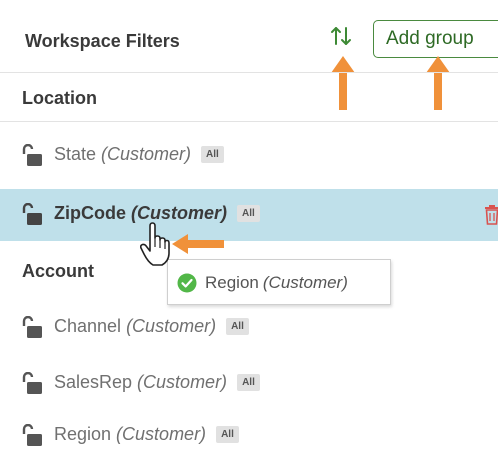 This screenshot has height=464, width=498. What do you see at coordinates (102, 41) in the screenshot?
I see `panel-title: Workspace Filters` at bounding box center [102, 41].